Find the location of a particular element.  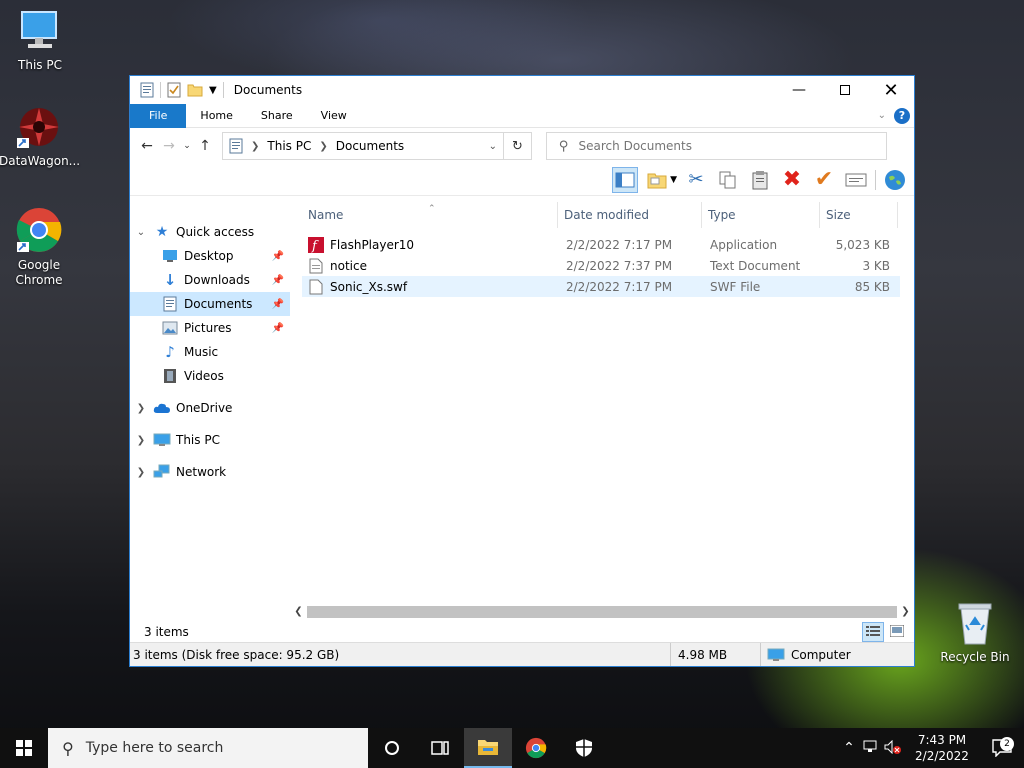

task-view-button is located at coordinates (440, 748).